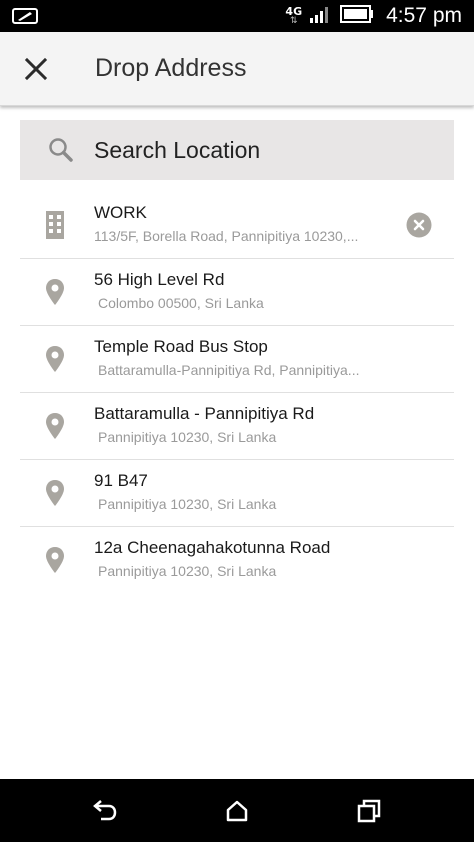 Image resolution: width=474 pixels, height=842 pixels. I want to click on item-title: WORK, so click(120, 212).